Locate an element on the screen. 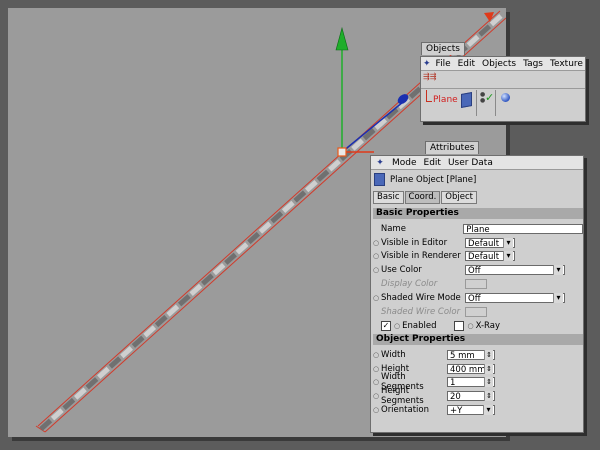 This screenshot has width=600, height=450. shaded-wire-color-swatch is located at coordinates (476, 311).